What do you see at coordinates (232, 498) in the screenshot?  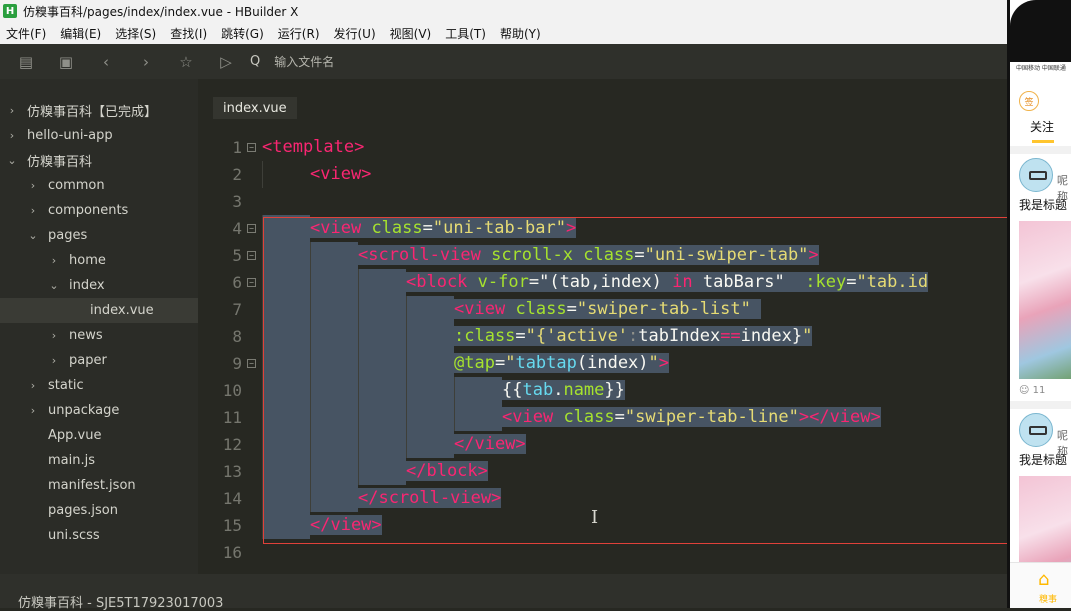 I see `line-number: 14` at bounding box center [232, 498].